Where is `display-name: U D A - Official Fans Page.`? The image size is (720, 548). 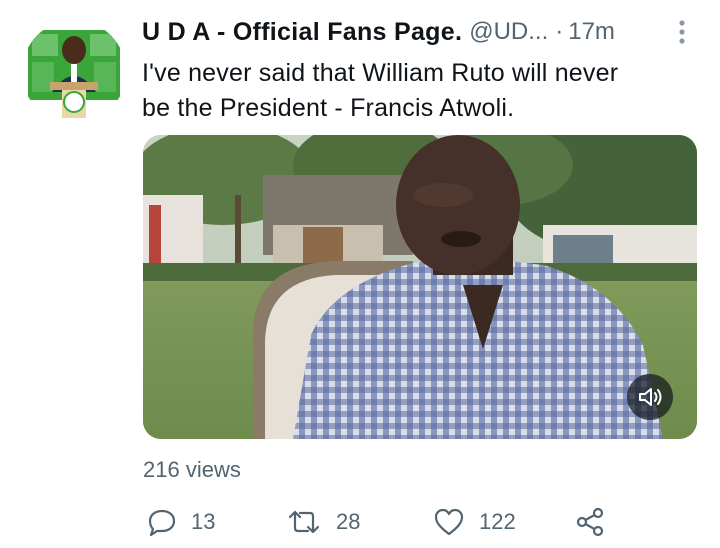 display-name: U D A - Official Fans Page. is located at coordinates (302, 32).